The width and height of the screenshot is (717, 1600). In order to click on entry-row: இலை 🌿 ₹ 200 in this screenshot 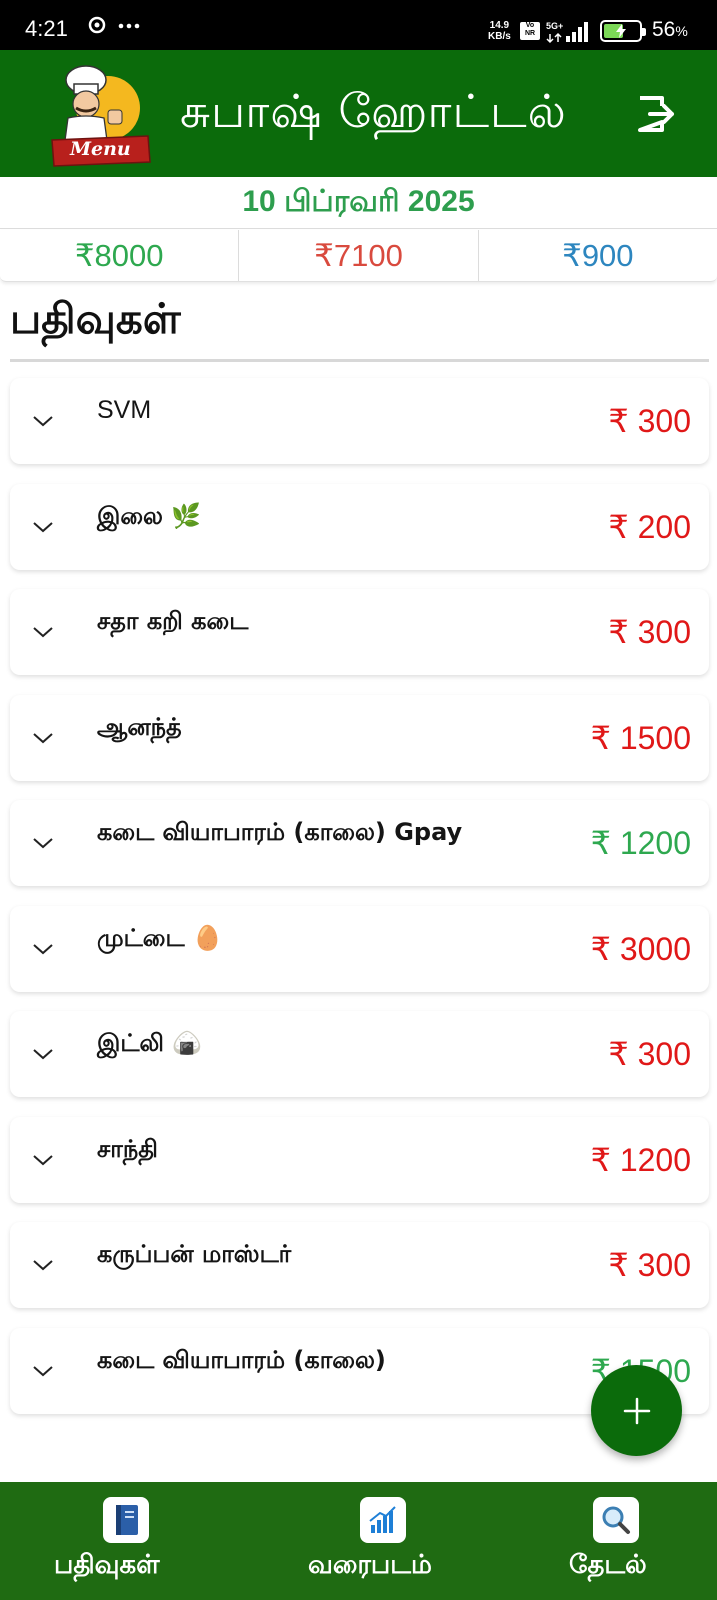, I will do `click(359, 526)`.